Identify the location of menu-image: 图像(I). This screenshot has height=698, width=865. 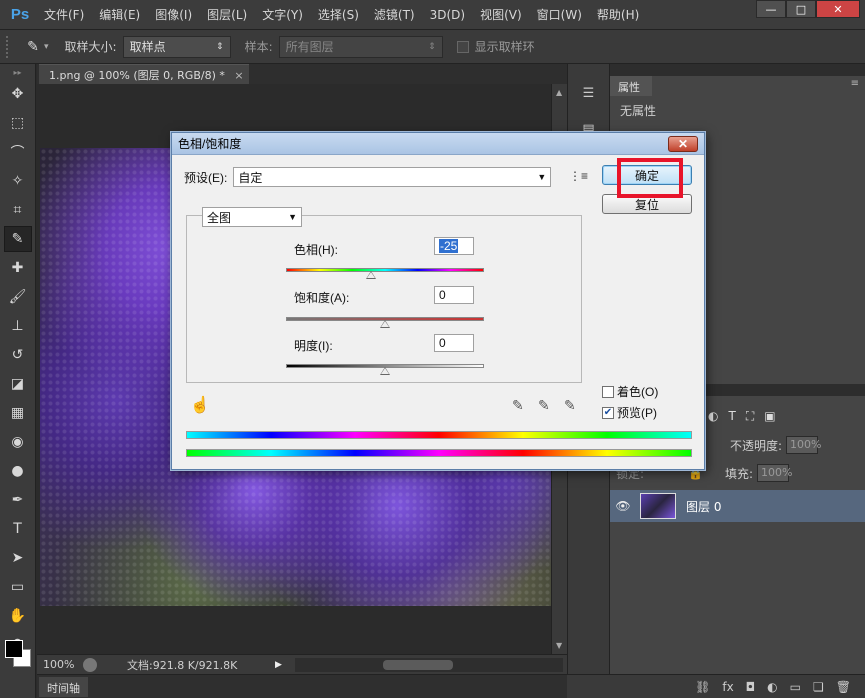
(173, 14).